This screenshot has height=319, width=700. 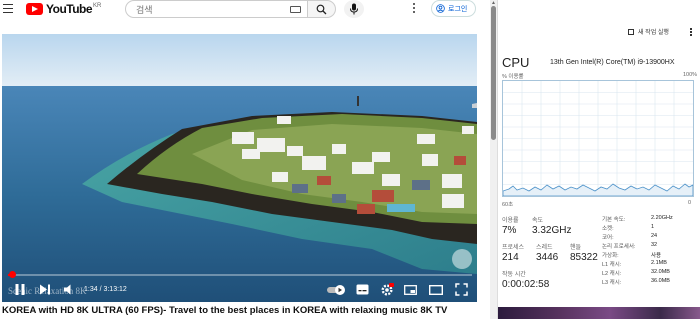 I want to click on graph-time-span: 60초, so click(x=508, y=205).